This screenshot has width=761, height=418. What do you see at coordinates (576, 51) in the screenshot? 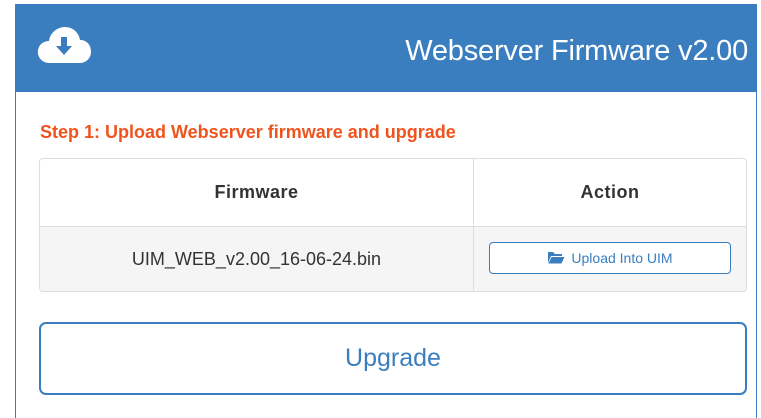
I see `panel-title: Webserver Firmware v2.00` at bounding box center [576, 51].